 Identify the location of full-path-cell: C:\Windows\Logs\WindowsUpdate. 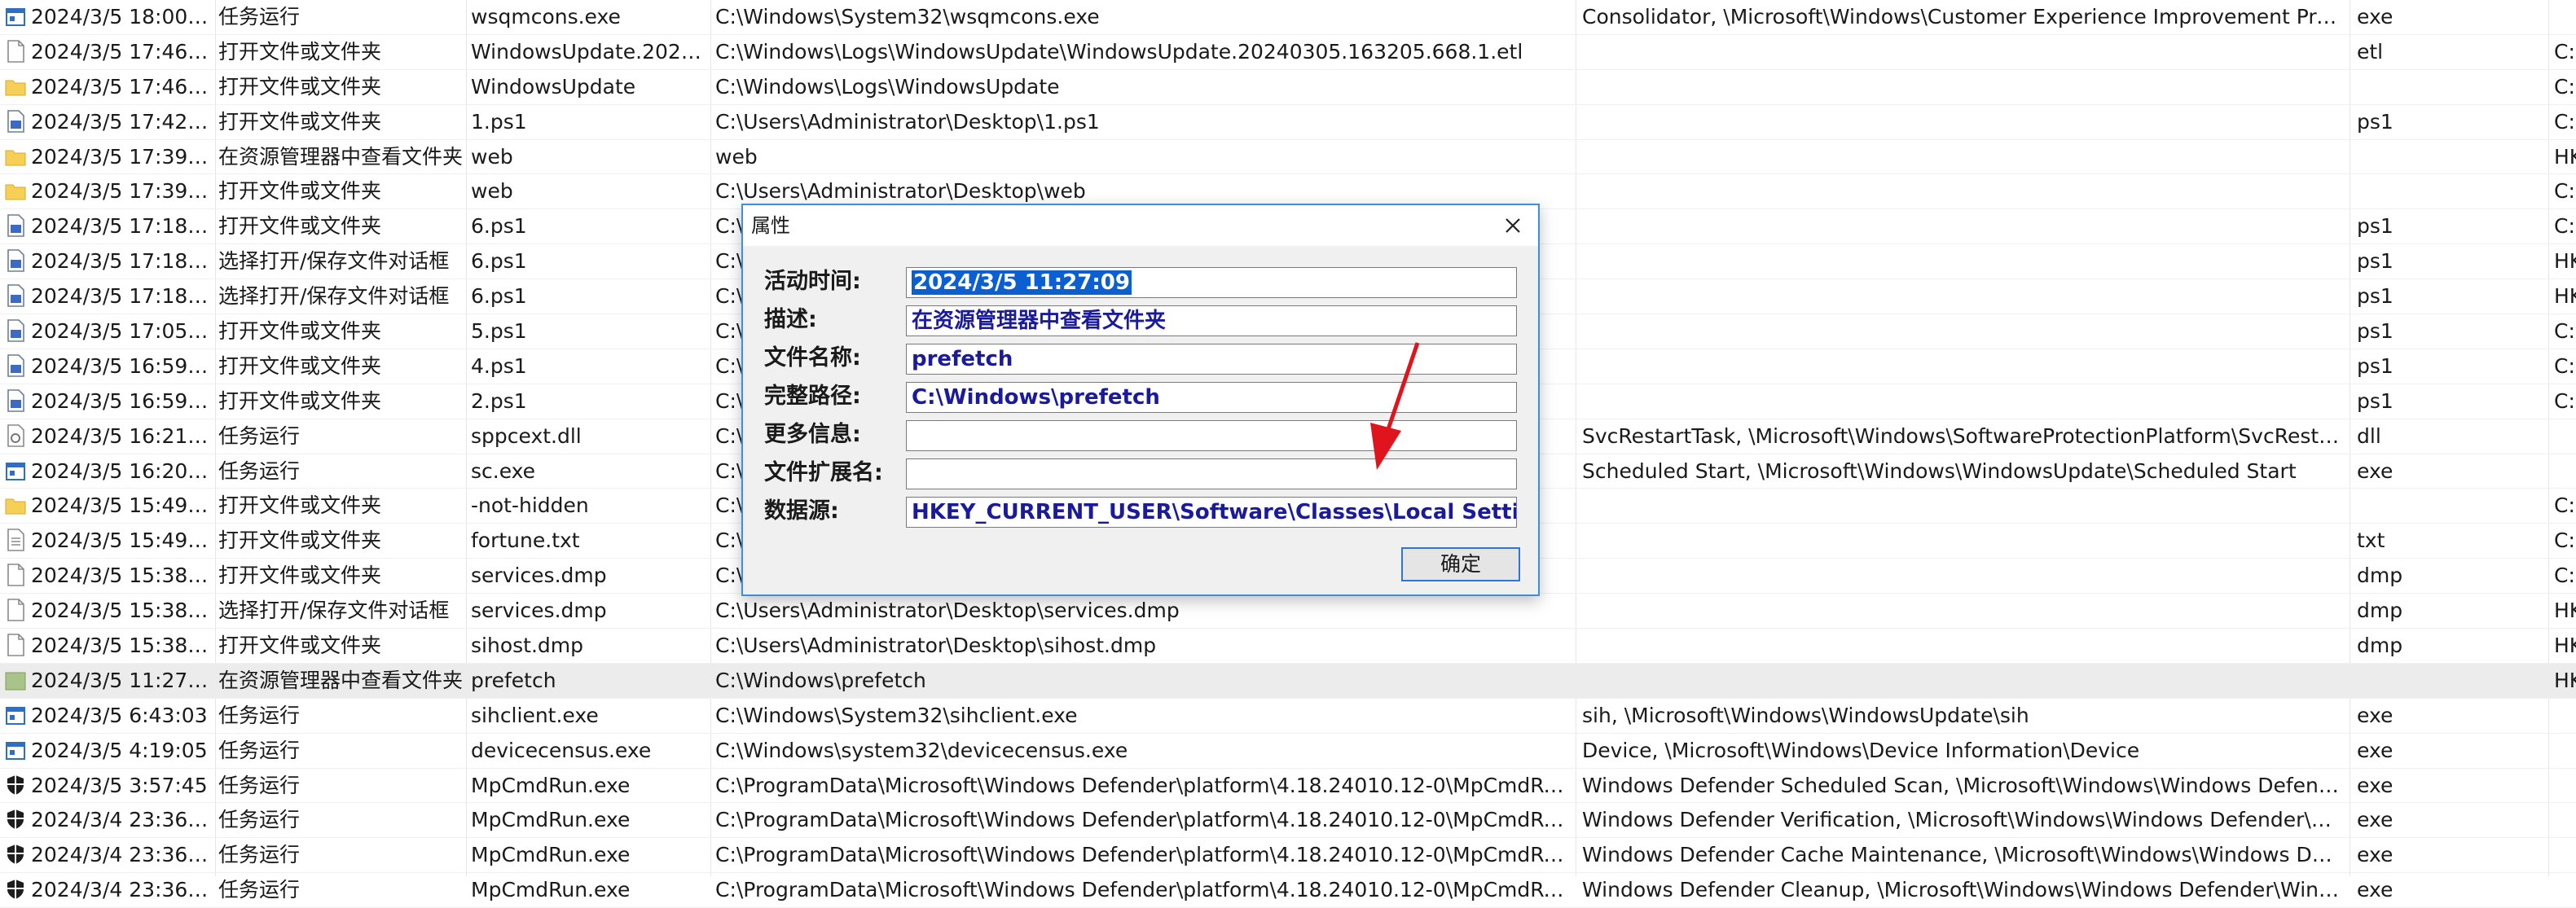
(1143, 87).